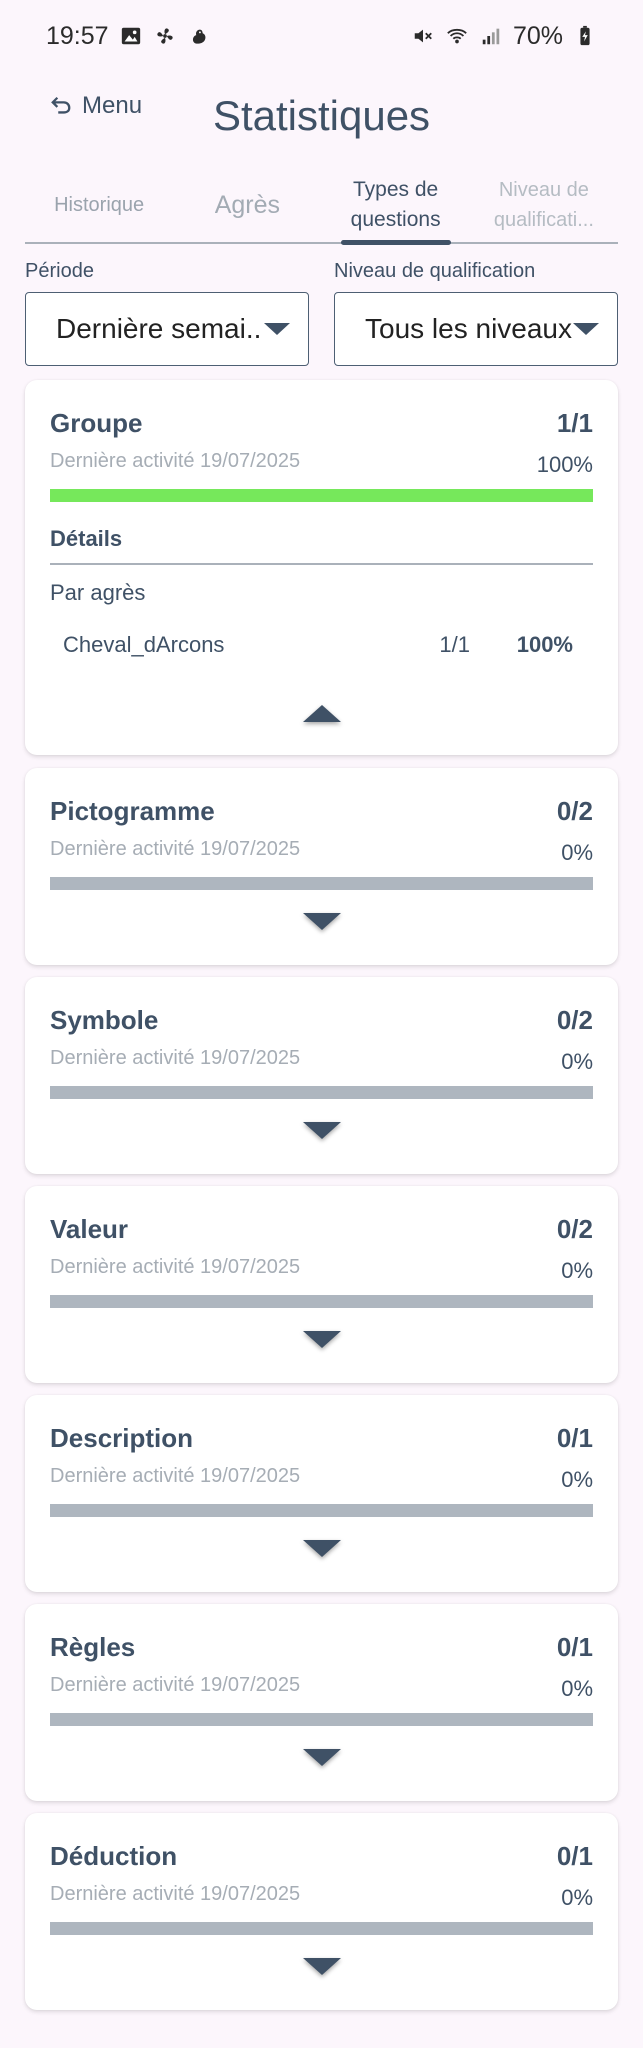 The height and width of the screenshot is (2048, 643). What do you see at coordinates (122, 1438) in the screenshot?
I see `card-title: Description` at bounding box center [122, 1438].